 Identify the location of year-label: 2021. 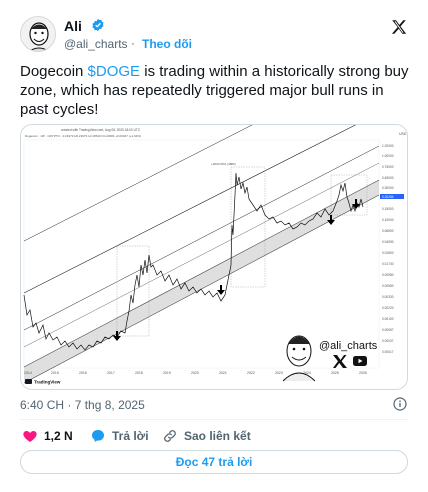
(223, 373).